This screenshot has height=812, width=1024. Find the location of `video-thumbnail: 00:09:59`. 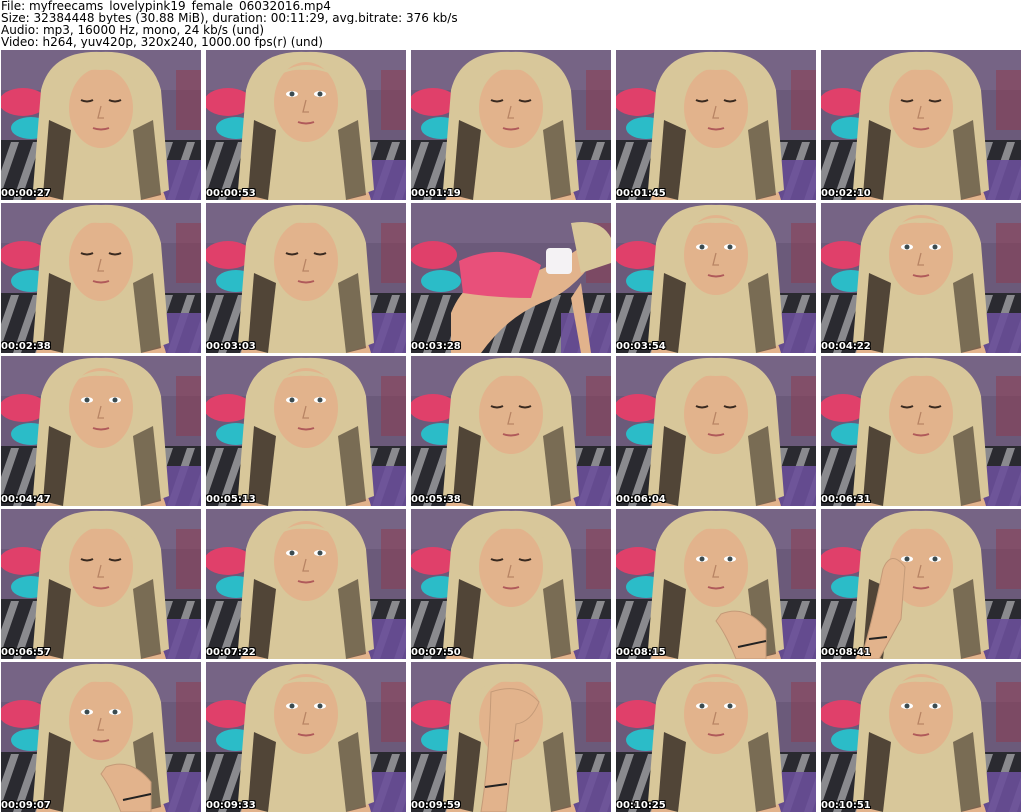

video-thumbnail: 00:09:59 is located at coordinates (511, 737).